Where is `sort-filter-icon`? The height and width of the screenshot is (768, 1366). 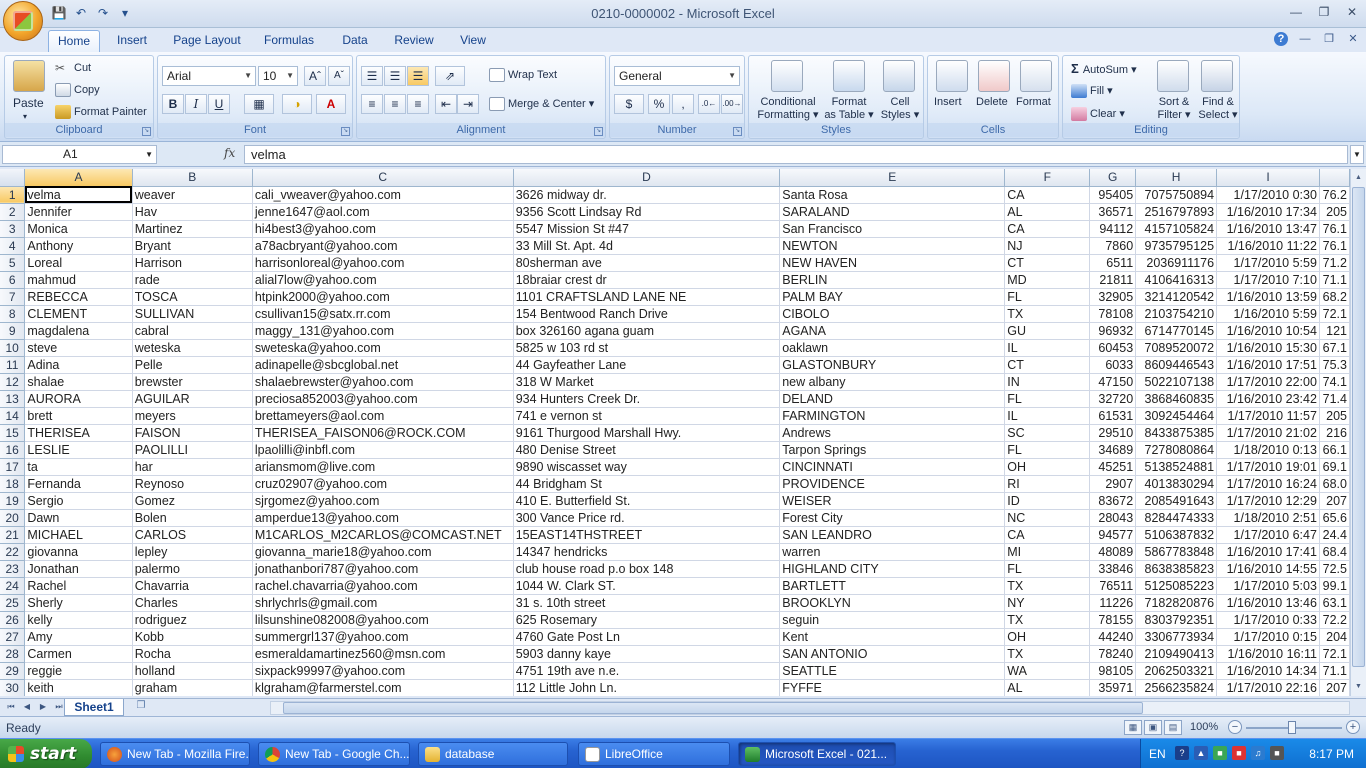
sort-filter-icon is located at coordinates (1173, 76).